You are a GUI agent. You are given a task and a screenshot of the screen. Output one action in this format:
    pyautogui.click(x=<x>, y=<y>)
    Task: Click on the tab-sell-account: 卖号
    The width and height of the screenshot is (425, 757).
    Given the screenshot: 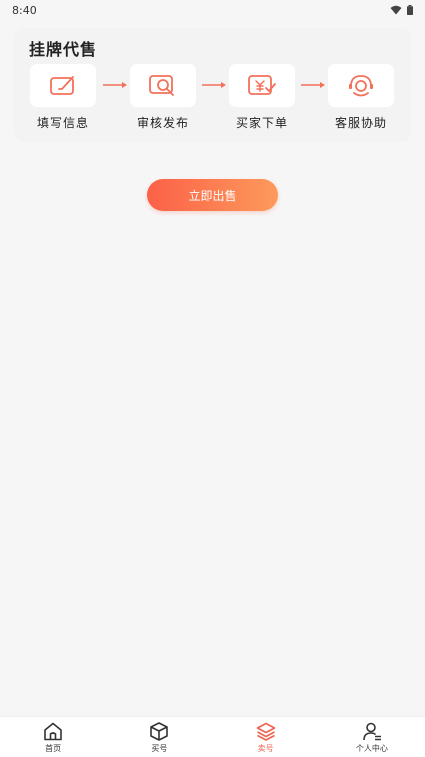 What is the action you would take?
    pyautogui.click(x=266, y=737)
    